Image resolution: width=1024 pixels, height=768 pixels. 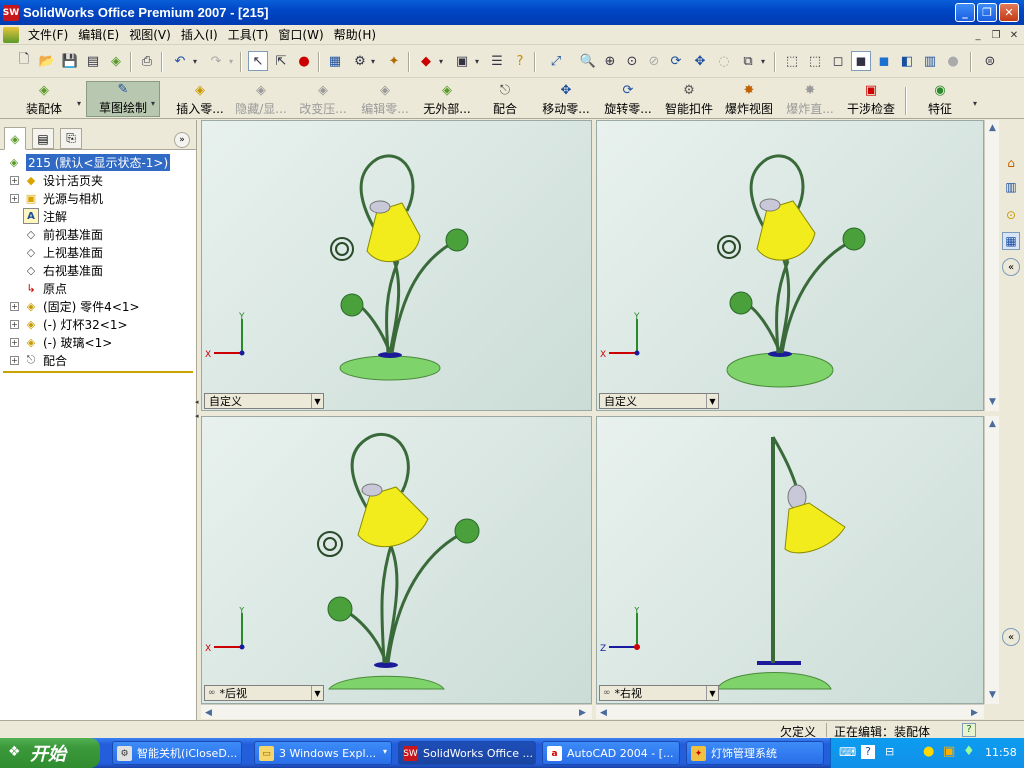 What do you see at coordinates (182, 140) in the screenshot?
I see `expand-panel-icon: »` at bounding box center [182, 140].